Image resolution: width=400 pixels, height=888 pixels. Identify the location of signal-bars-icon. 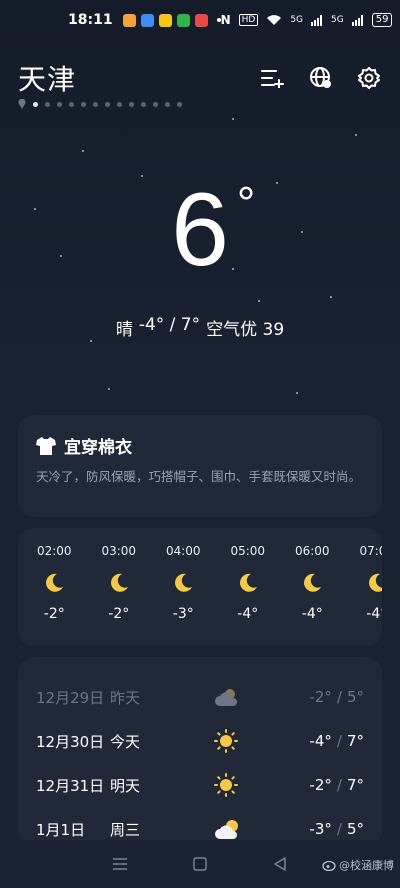
(317, 20).